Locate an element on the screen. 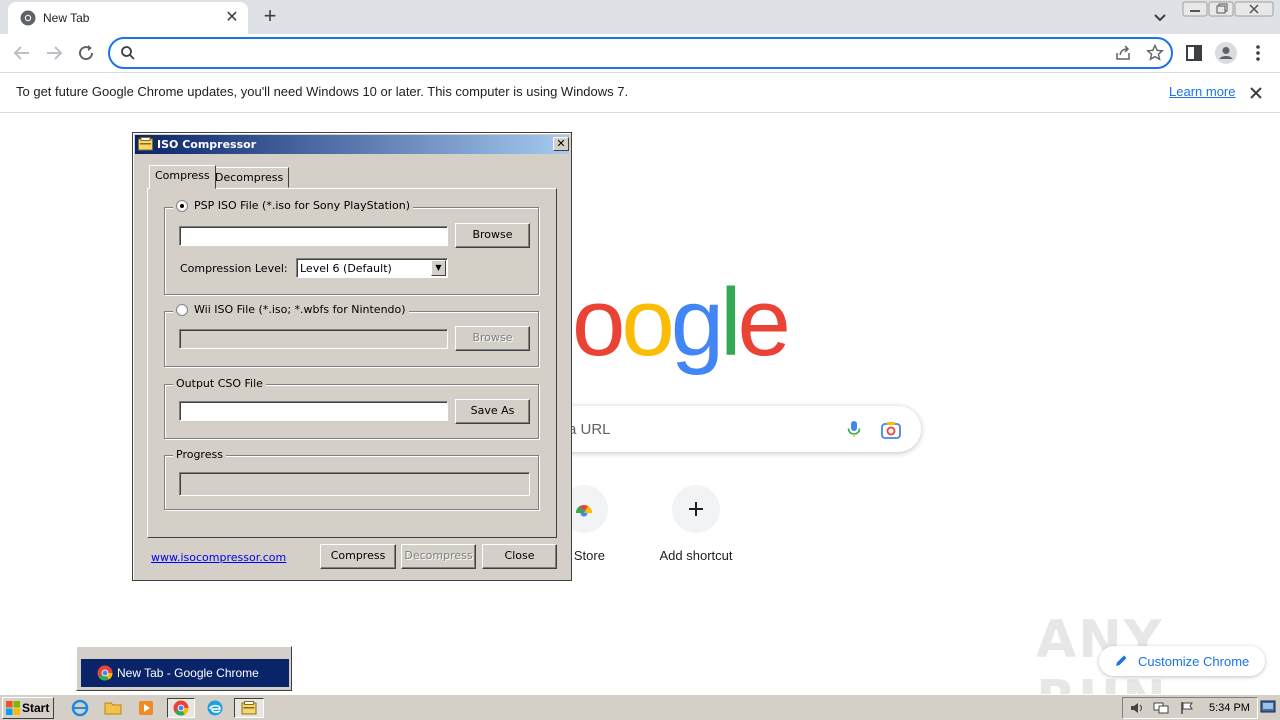 The height and width of the screenshot is (720, 1280). learn-more-link: Learn more is located at coordinates (1202, 91).